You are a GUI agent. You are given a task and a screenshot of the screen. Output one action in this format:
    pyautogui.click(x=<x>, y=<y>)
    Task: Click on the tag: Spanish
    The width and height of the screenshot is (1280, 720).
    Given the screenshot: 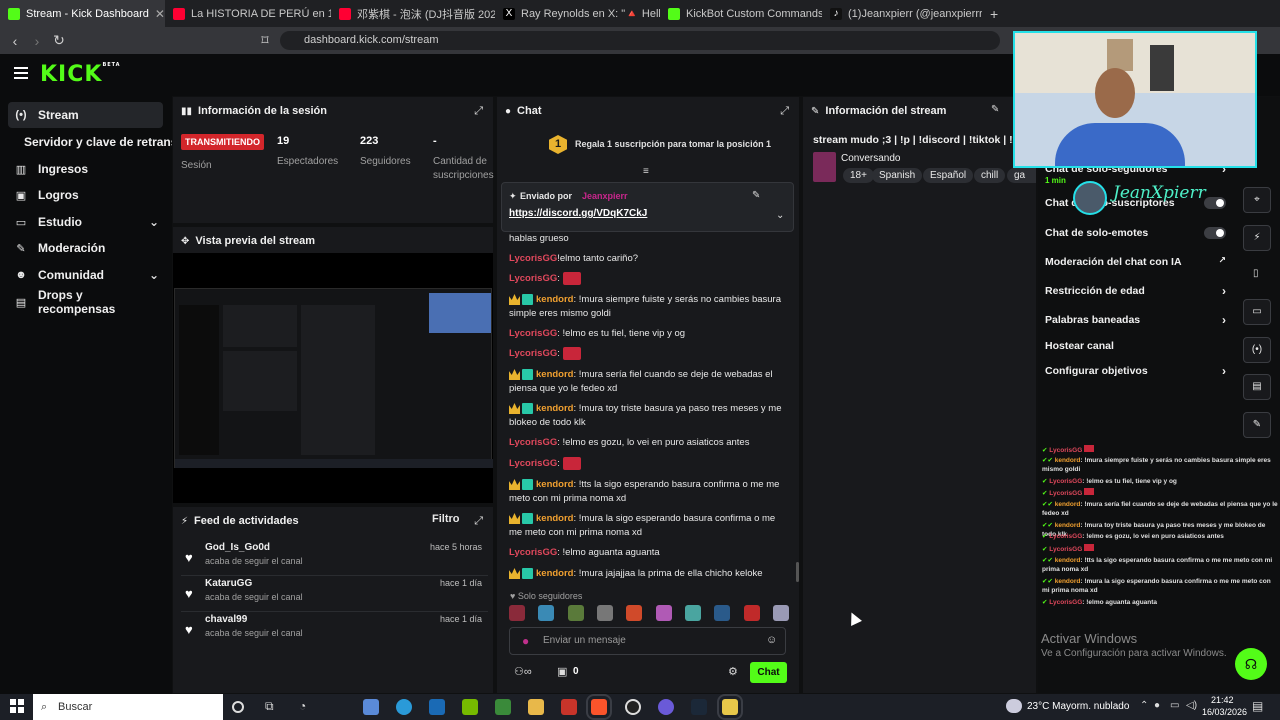 What is the action you would take?
    pyautogui.click(x=897, y=175)
    